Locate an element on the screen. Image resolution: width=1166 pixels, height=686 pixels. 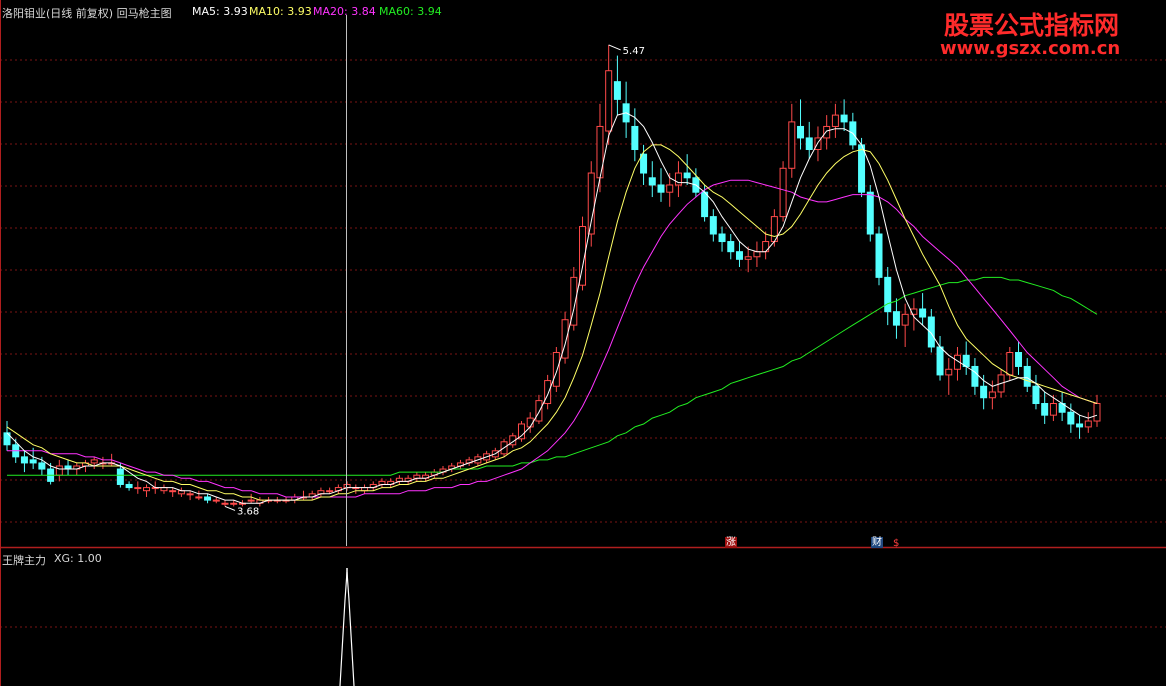
high-pointer is located at coordinates (614, 47).